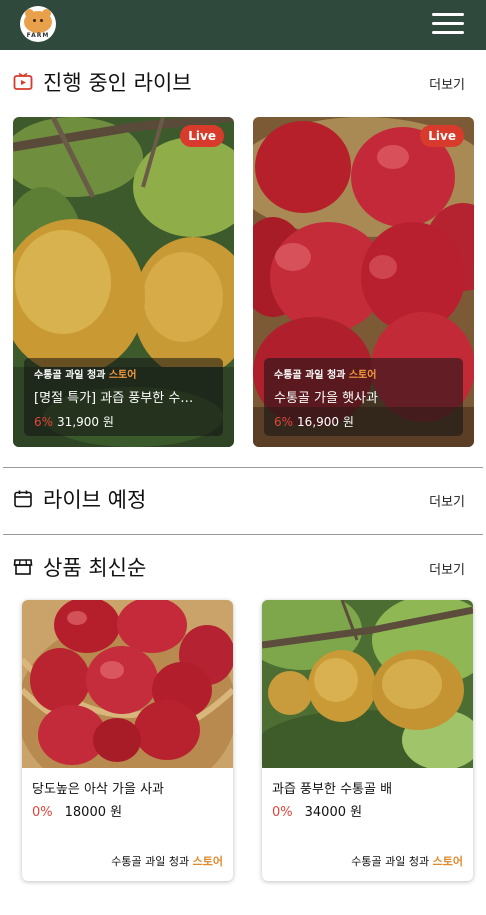 This screenshot has height=915, width=486. Describe the element at coordinates (23, 499) in the screenshot. I see `calendar-icon` at that location.